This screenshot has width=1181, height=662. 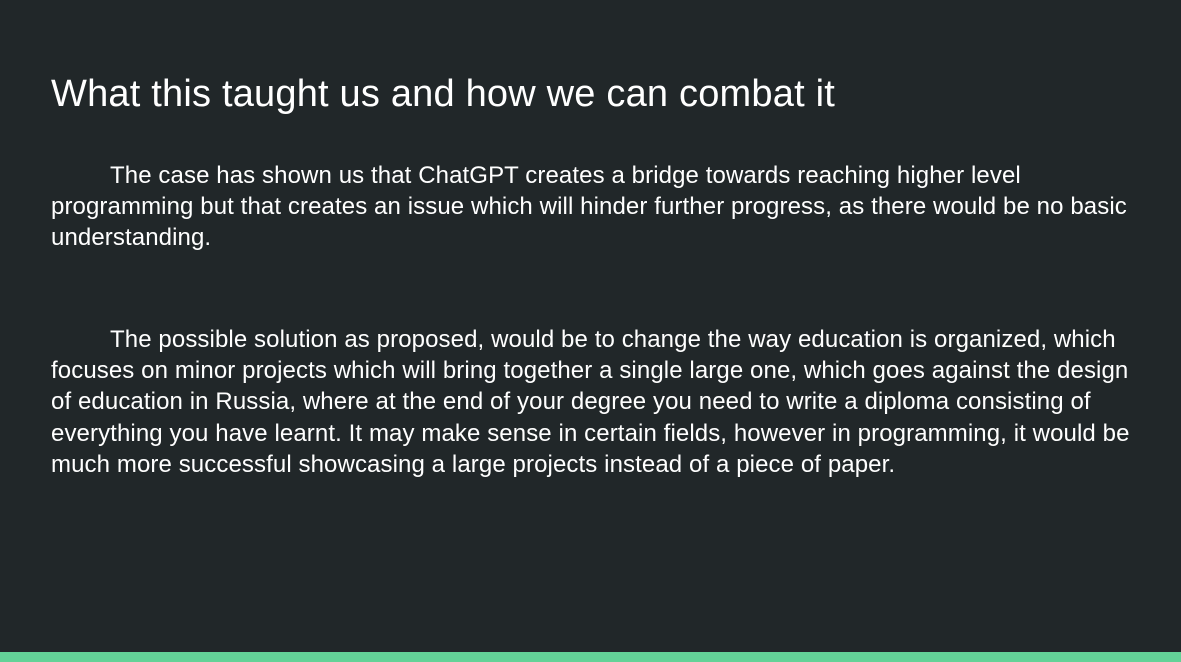 I want to click on accent-bar, so click(x=590, y=657).